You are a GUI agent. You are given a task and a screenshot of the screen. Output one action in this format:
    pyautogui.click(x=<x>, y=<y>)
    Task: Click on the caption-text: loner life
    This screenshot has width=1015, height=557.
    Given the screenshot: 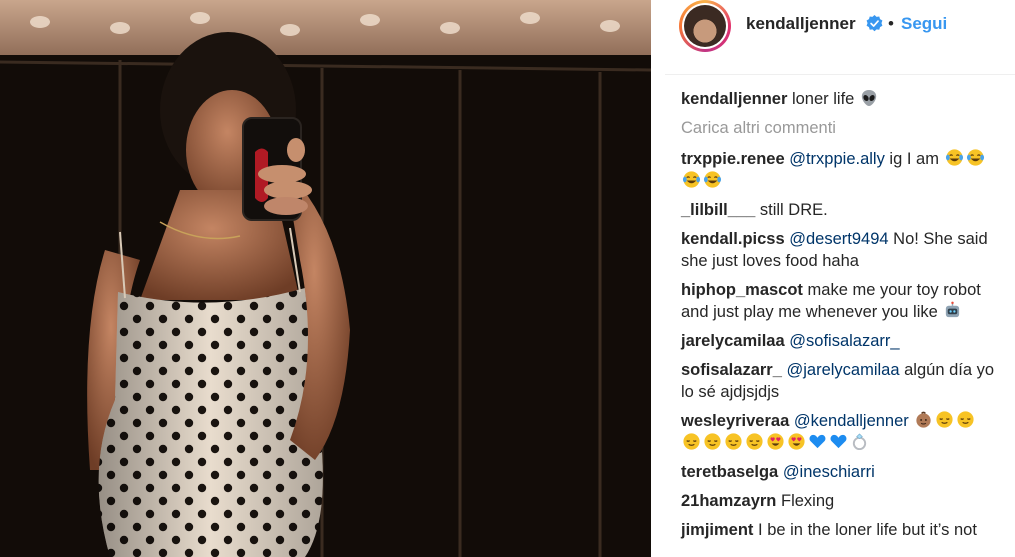 What is the action you would take?
    pyautogui.click(x=823, y=99)
    